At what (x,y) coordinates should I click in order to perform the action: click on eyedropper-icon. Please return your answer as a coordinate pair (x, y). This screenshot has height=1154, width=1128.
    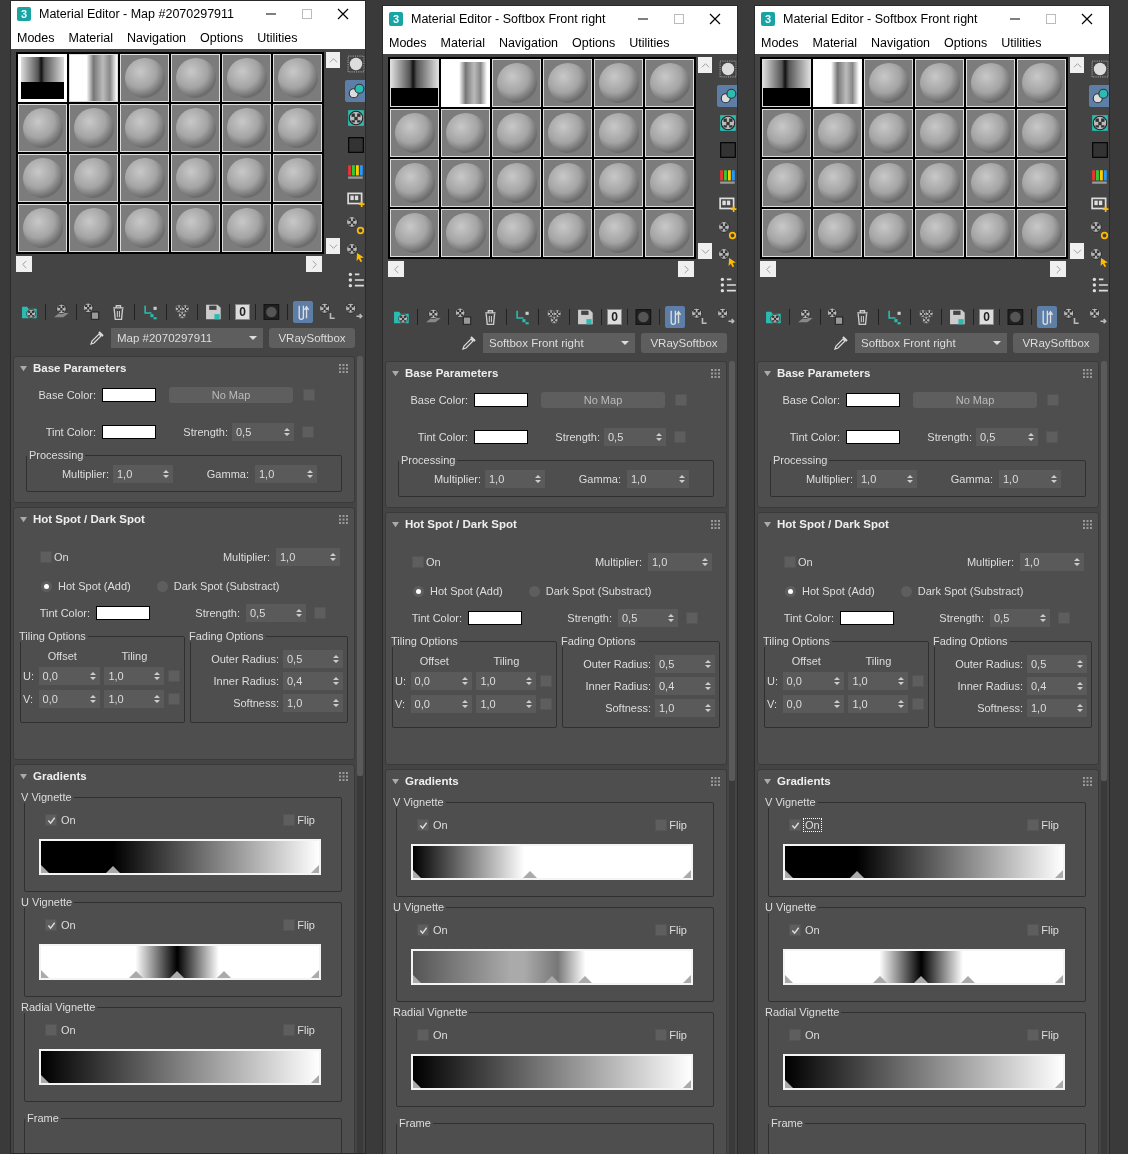
    Looking at the image, I should click on (469, 343).